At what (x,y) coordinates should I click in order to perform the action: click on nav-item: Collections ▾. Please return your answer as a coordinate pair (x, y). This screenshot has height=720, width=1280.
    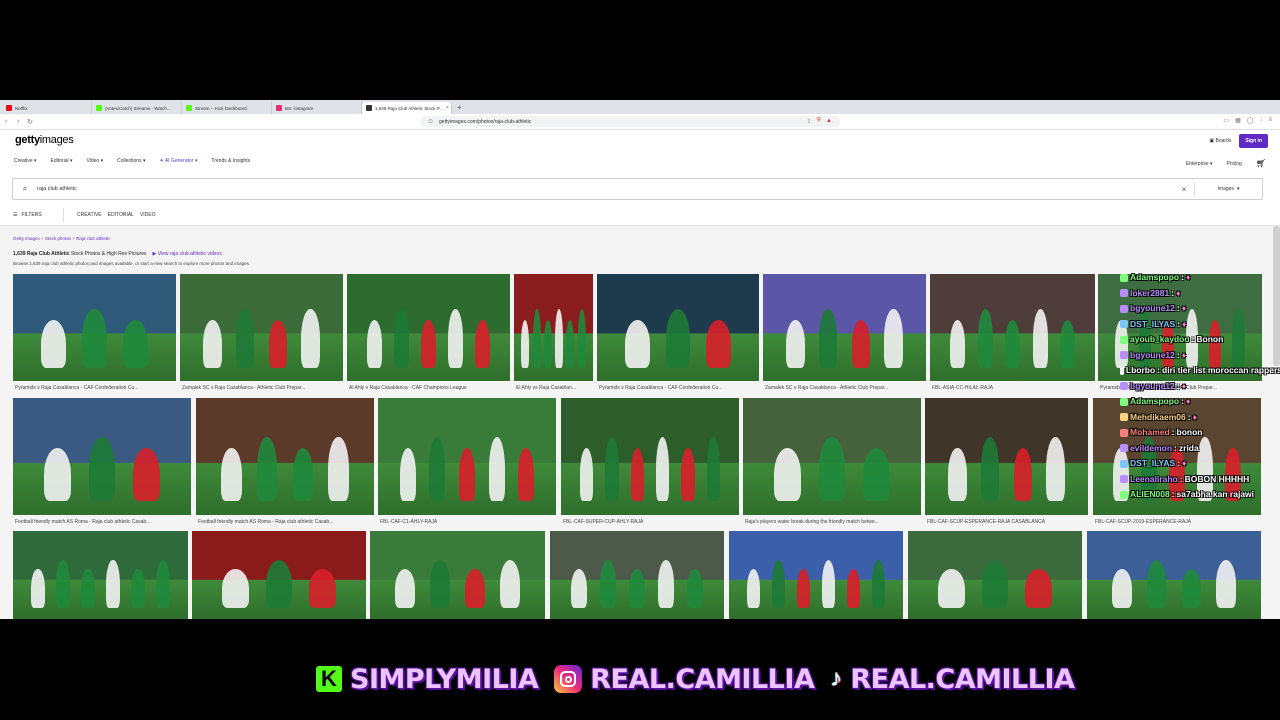
    Looking at the image, I should click on (131, 161).